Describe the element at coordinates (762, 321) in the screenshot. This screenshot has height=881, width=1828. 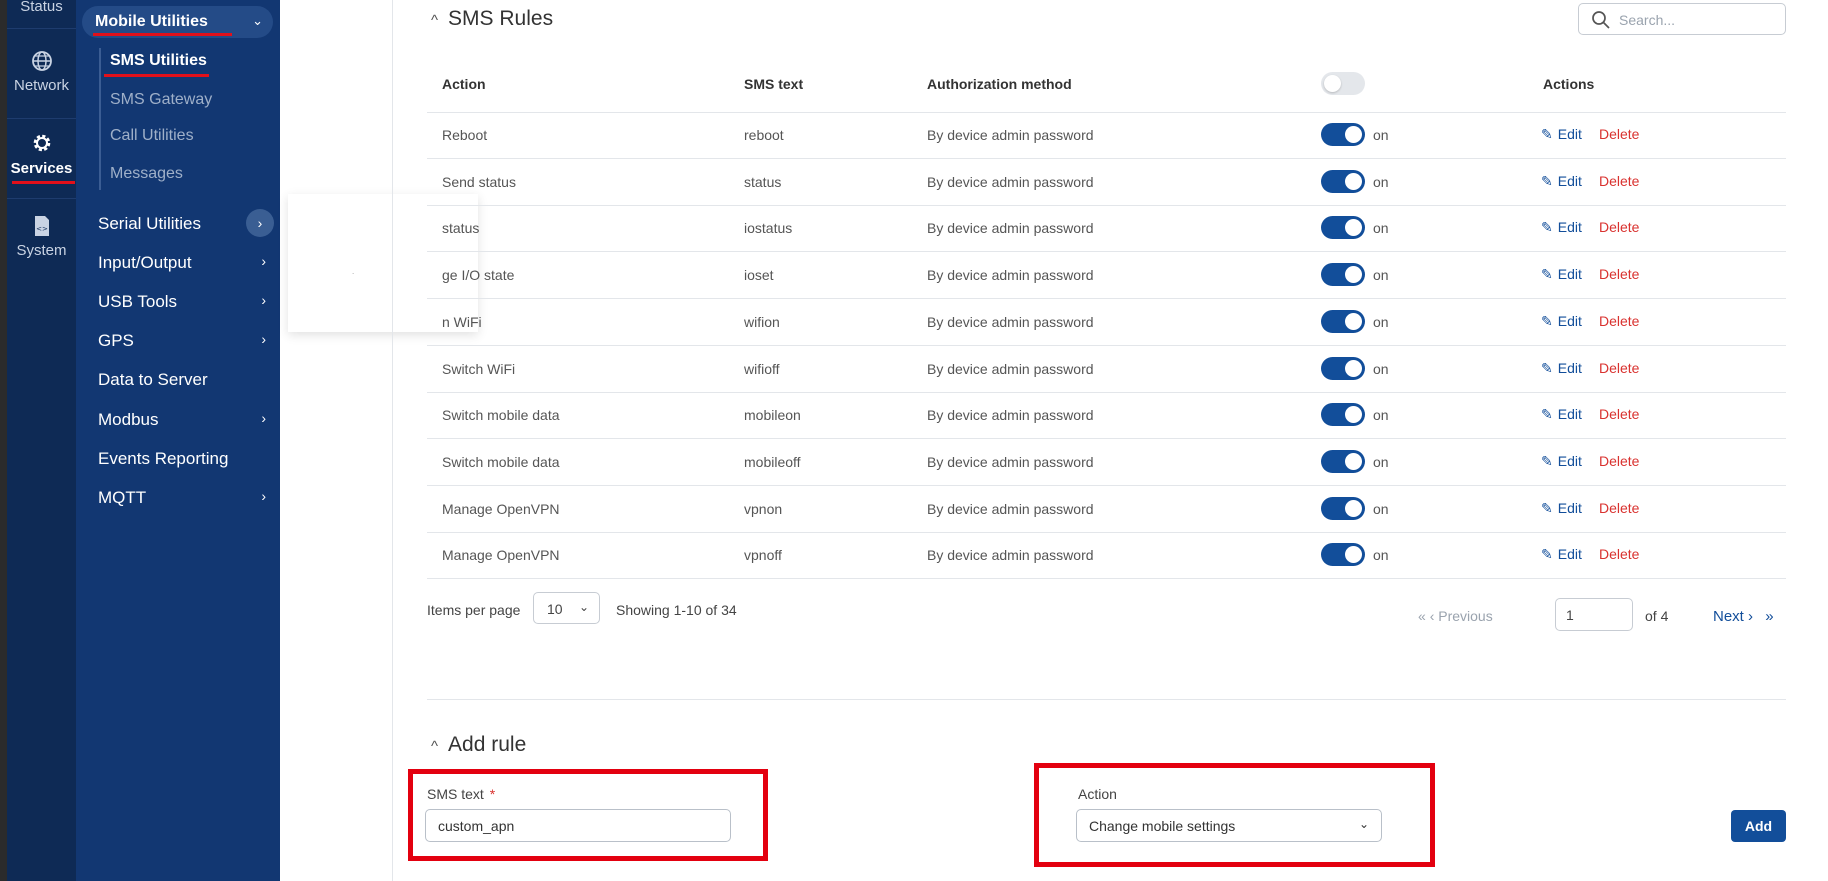
I see `cell-sms-text: wifion` at that location.